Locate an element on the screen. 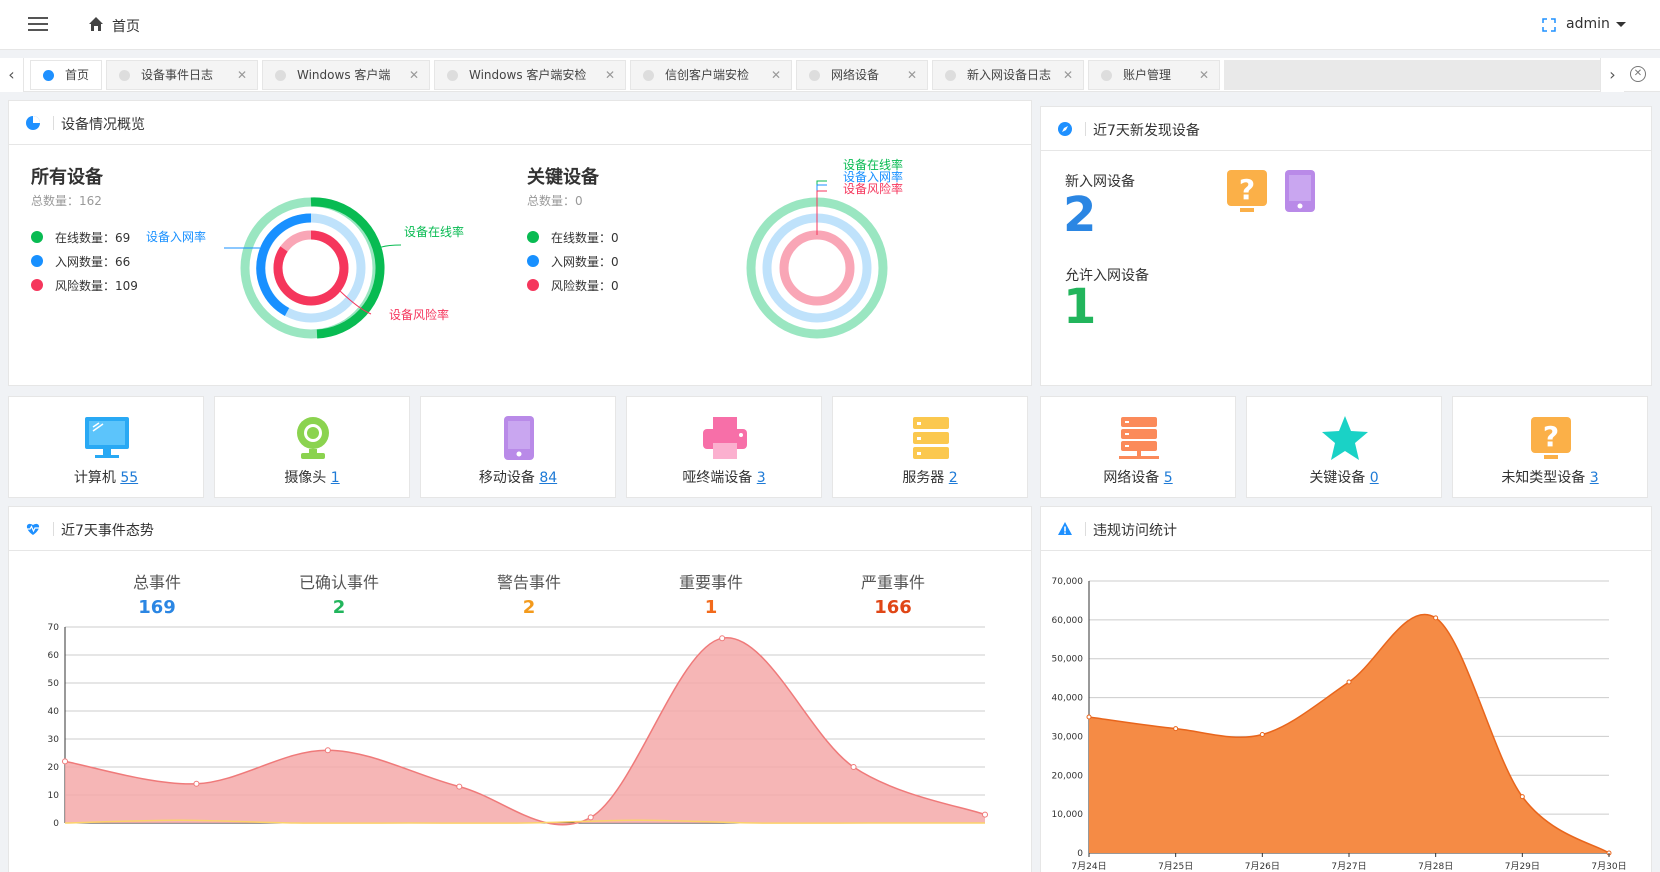  tab-home: 首页 is located at coordinates (66, 75).